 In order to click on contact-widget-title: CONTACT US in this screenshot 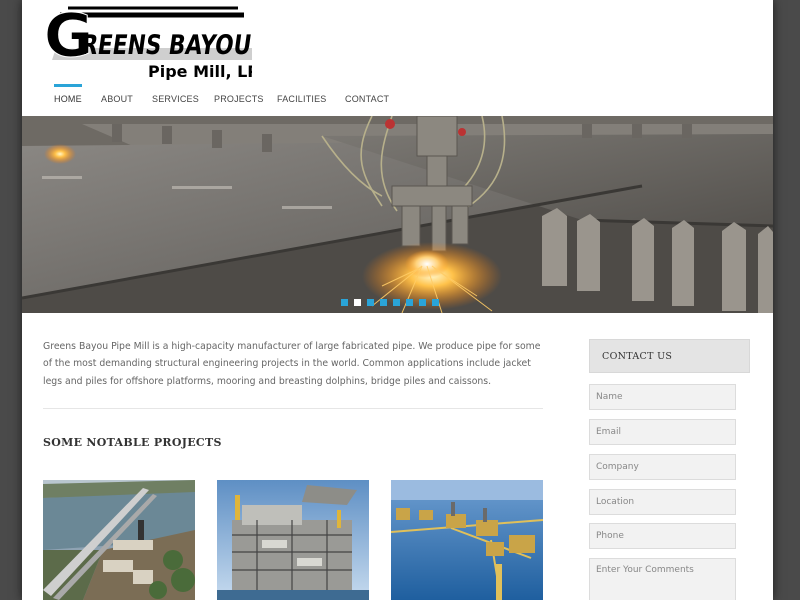, I will do `click(669, 356)`.